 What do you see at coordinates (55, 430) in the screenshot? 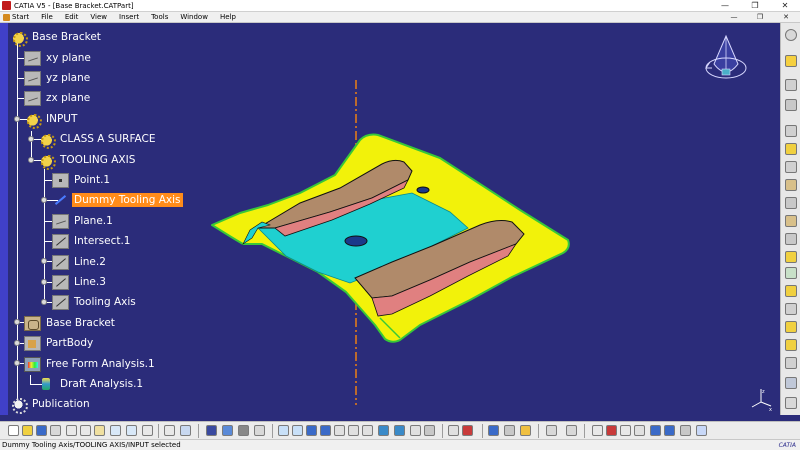
I see `print-icon` at bounding box center [55, 430].